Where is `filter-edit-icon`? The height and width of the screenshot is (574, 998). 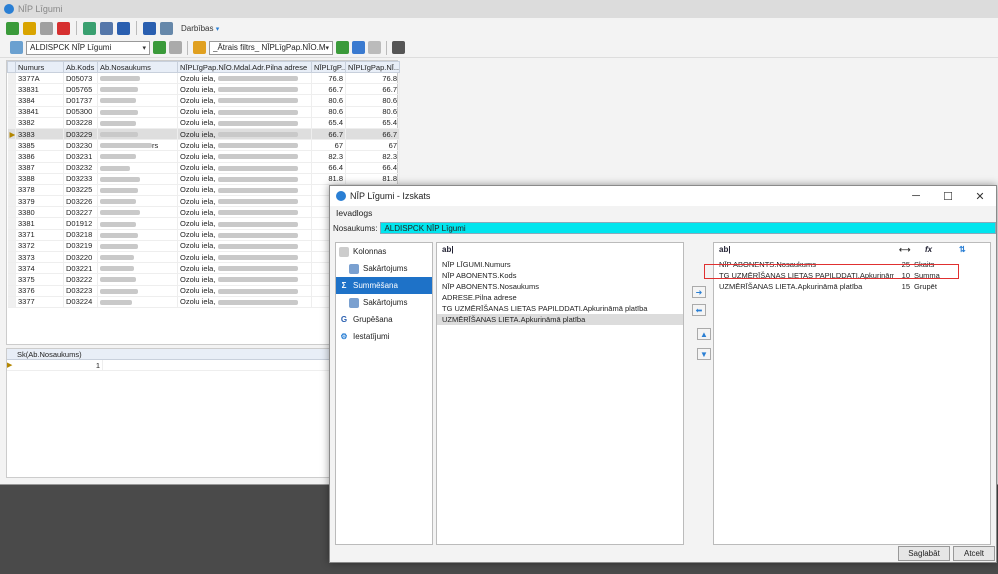
filter-edit-icon is located at coordinates (358, 47).